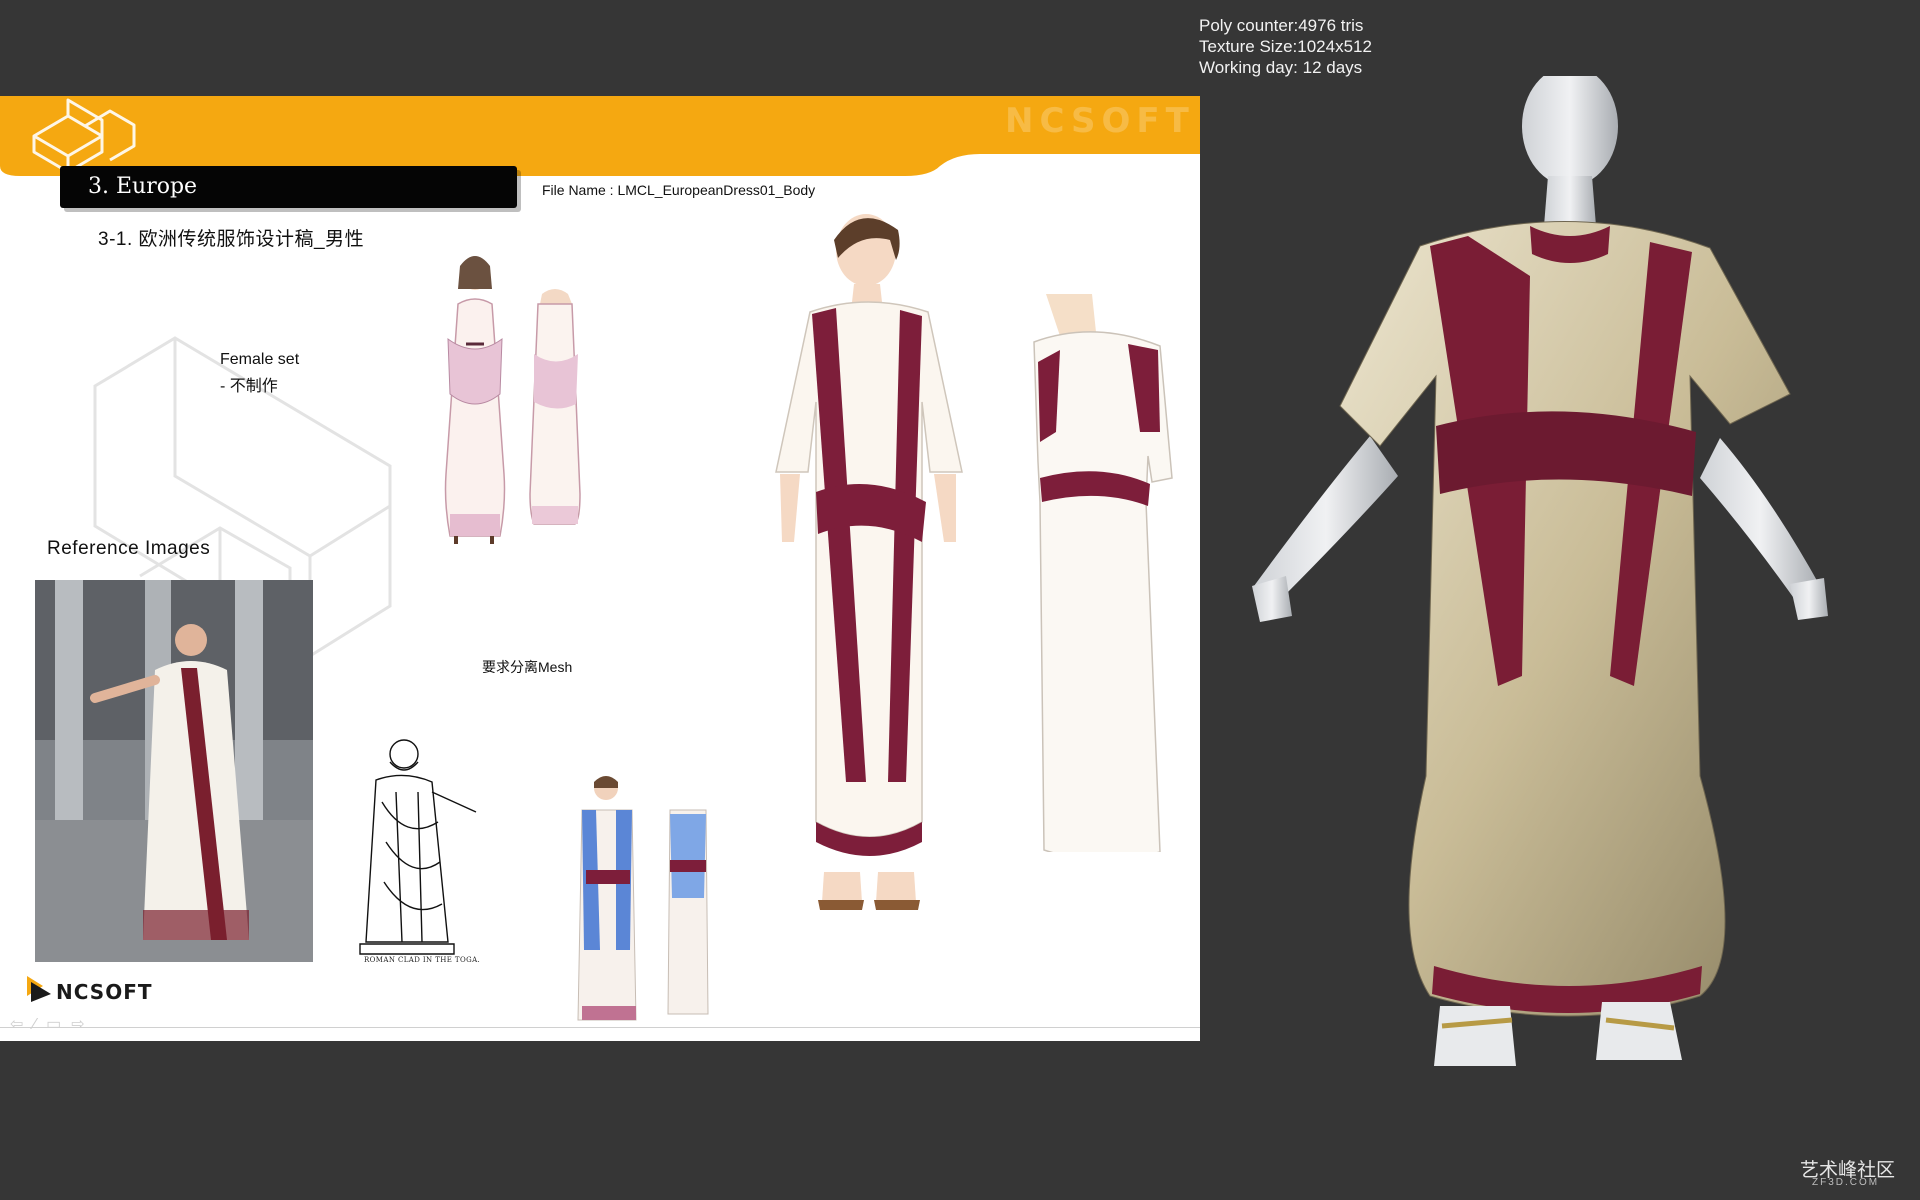  I want to click on arrow-right-icon: ⇨, so click(82, 1024).